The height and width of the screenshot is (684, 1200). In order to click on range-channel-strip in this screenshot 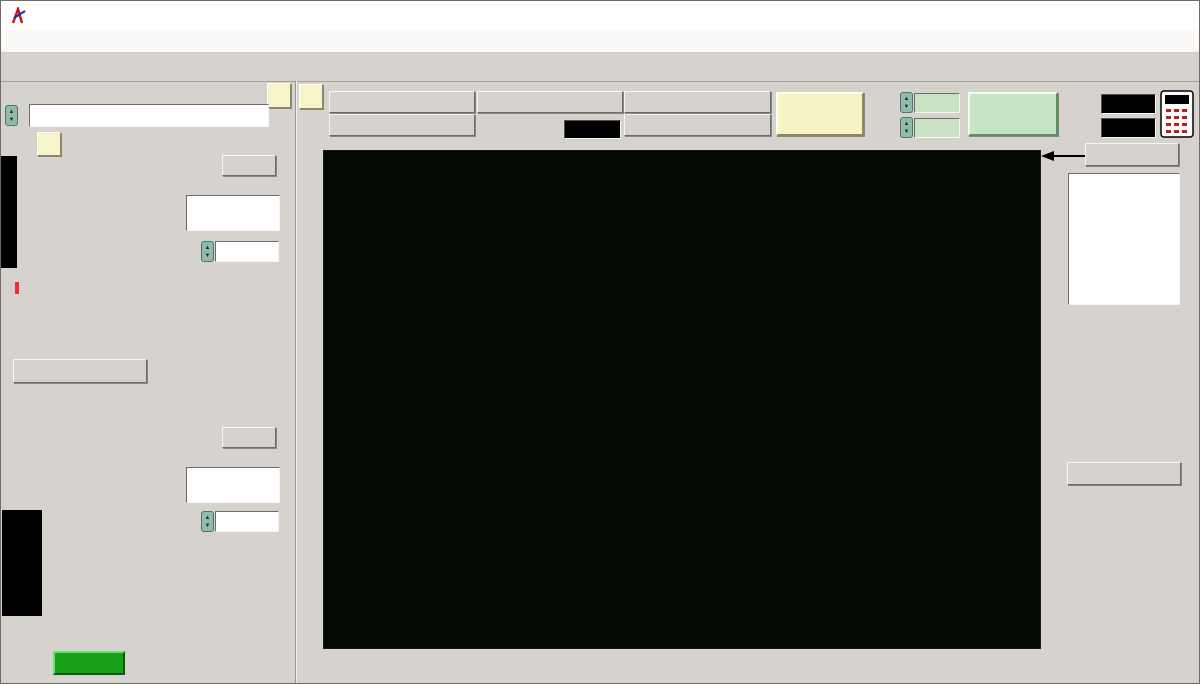, I will do `click(9, 212)`.